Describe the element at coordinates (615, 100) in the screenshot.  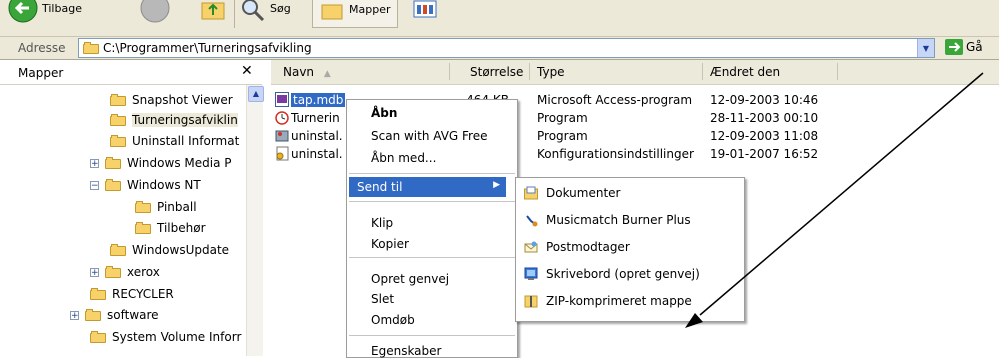
I see `file-type: Microsoft Access-program` at that location.